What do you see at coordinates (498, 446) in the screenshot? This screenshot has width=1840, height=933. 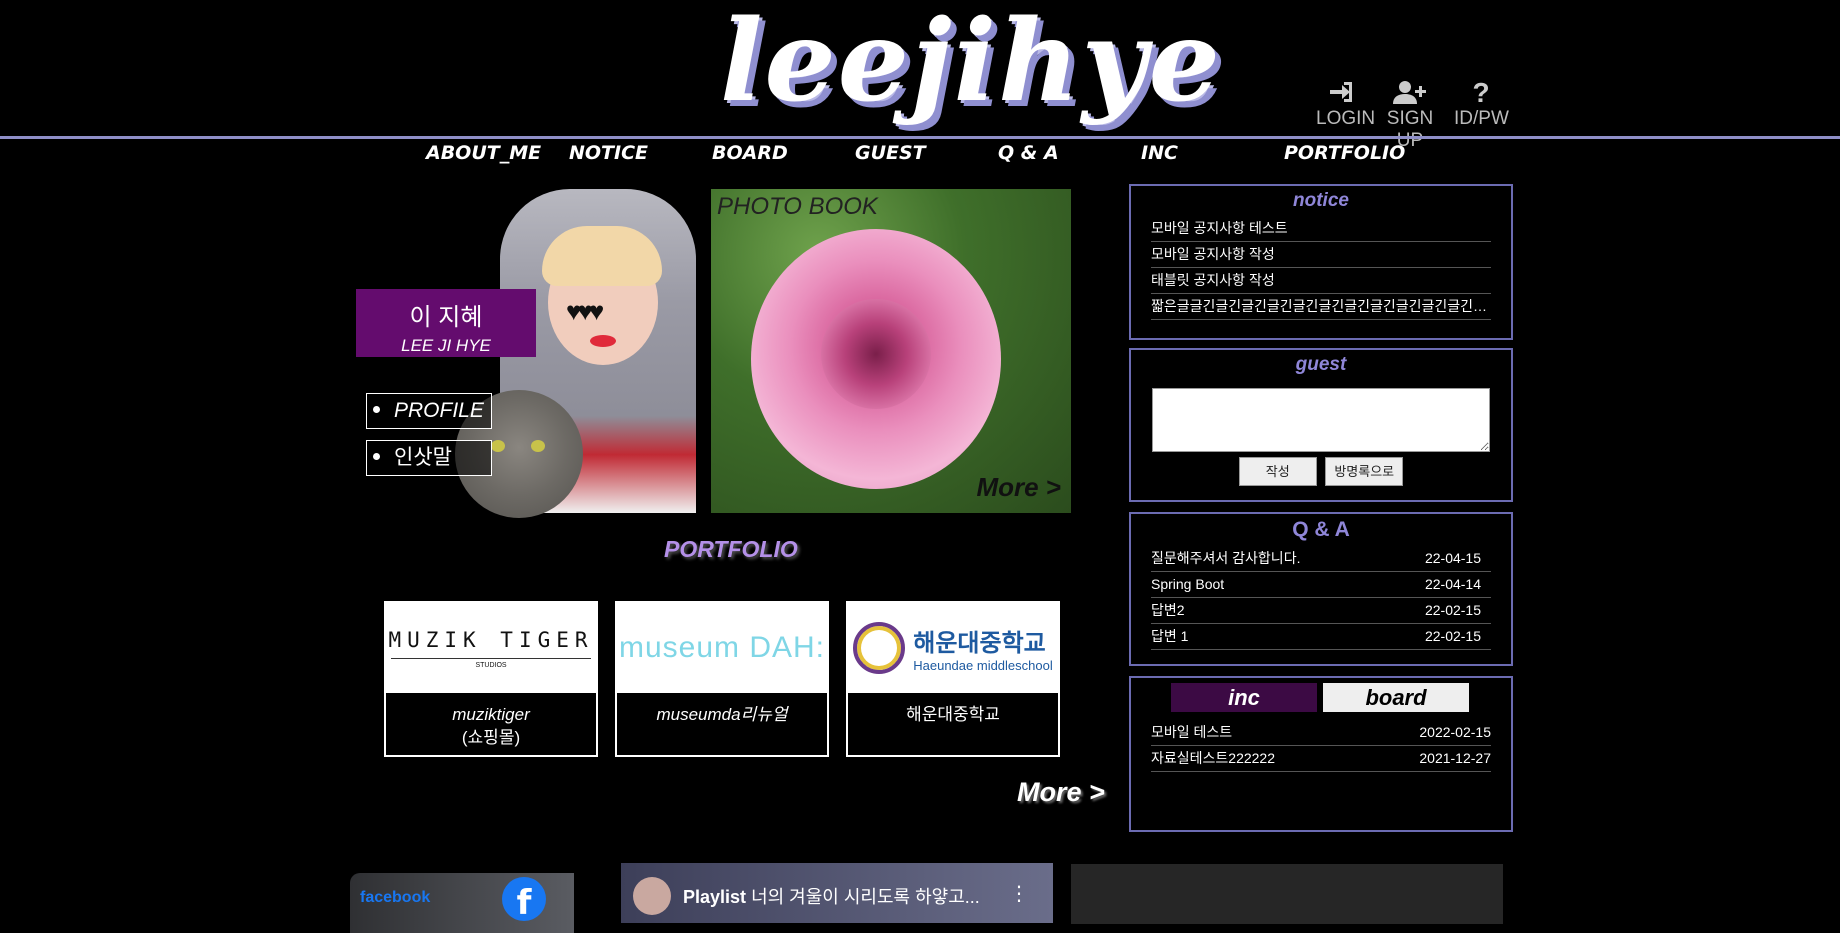 I see `cat-eye-left` at bounding box center [498, 446].